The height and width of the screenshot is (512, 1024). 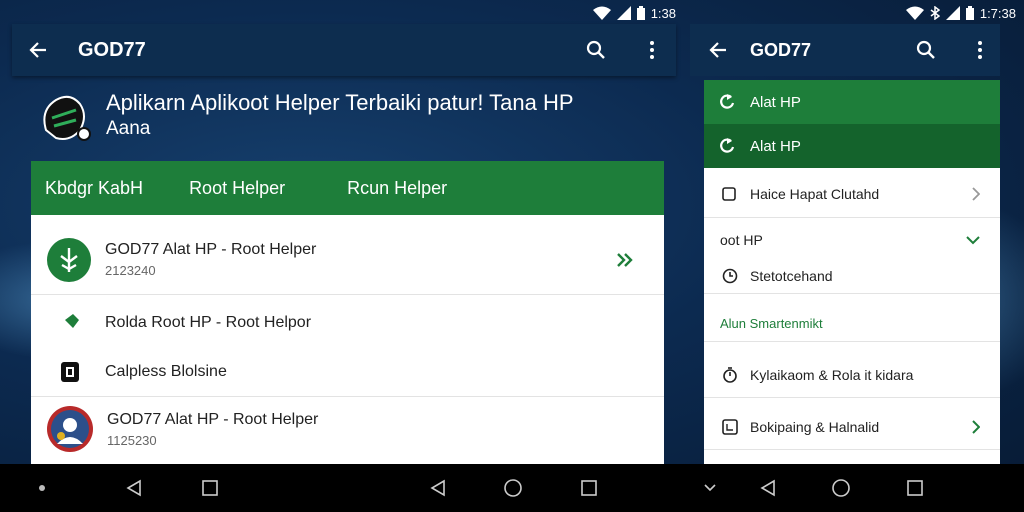 I want to click on timer-icon, so click(x=730, y=374).